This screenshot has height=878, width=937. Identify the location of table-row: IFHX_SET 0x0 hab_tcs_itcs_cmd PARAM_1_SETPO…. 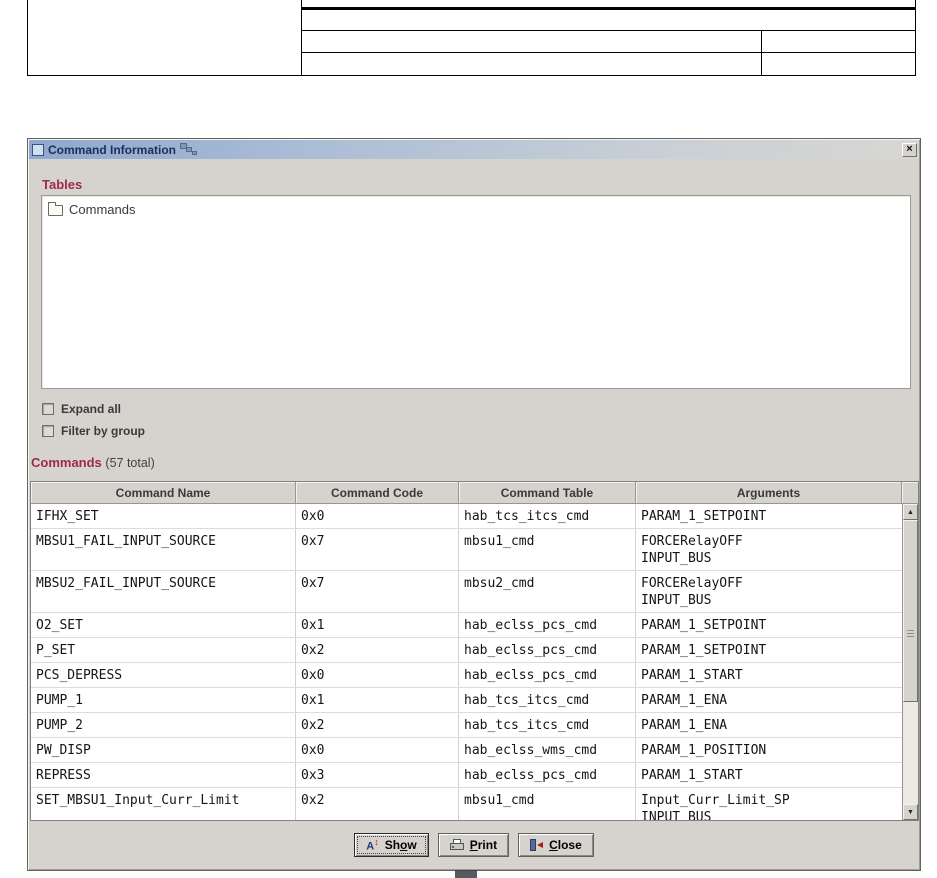
(466, 516).